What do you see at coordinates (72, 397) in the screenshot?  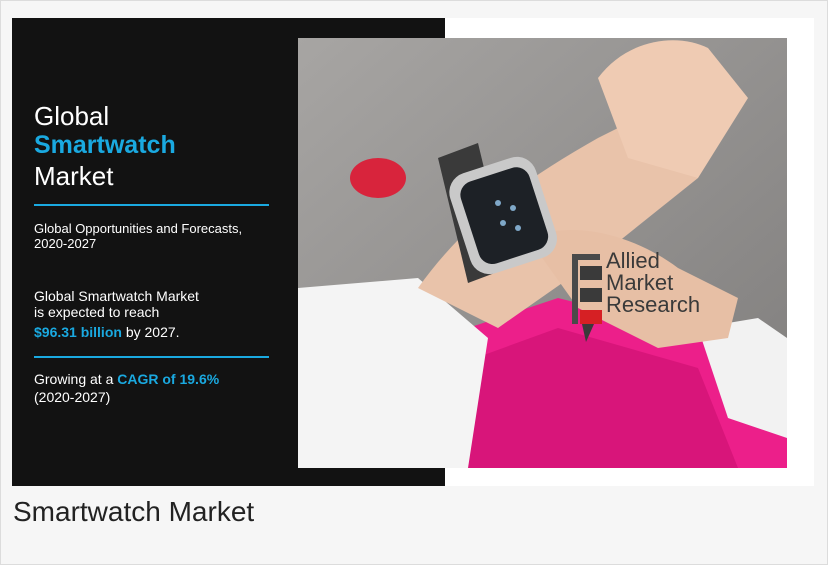 I see `growth-years: (2020-2027)` at bounding box center [72, 397].